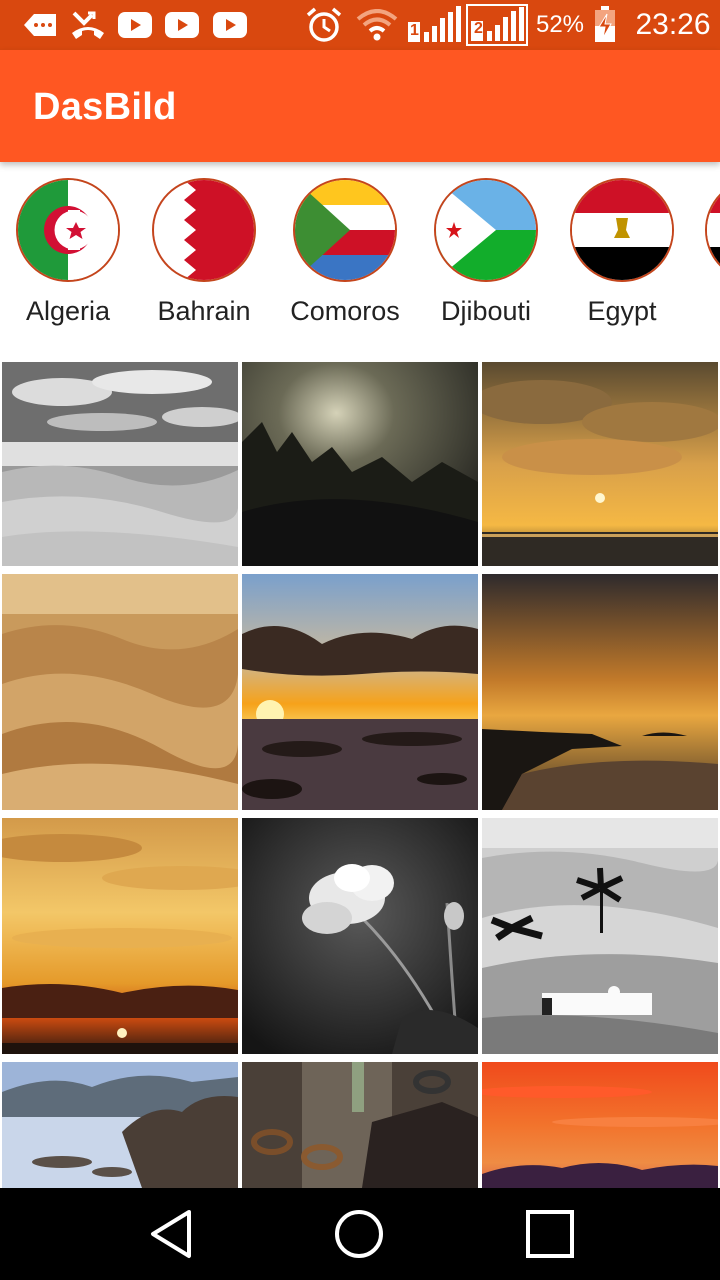  I want to click on algeria-flag-icon, so click(68, 230).